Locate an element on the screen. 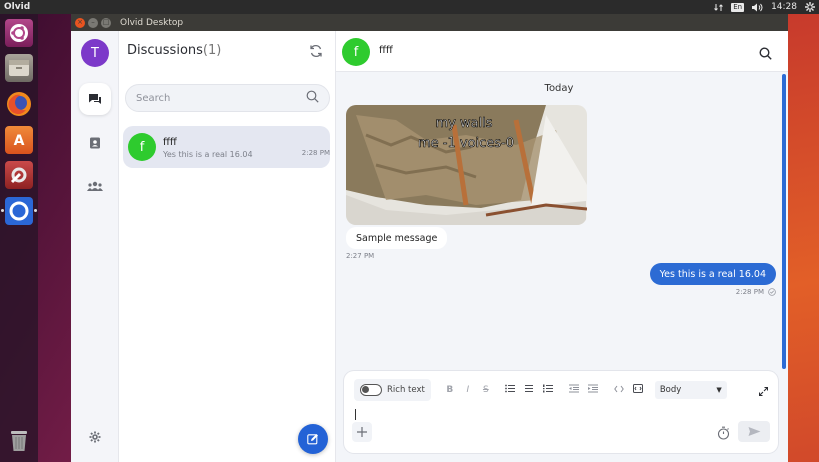 This screenshot has height=462, width=819. outgoing-message-time: 2:28 PM is located at coordinates (749, 292).